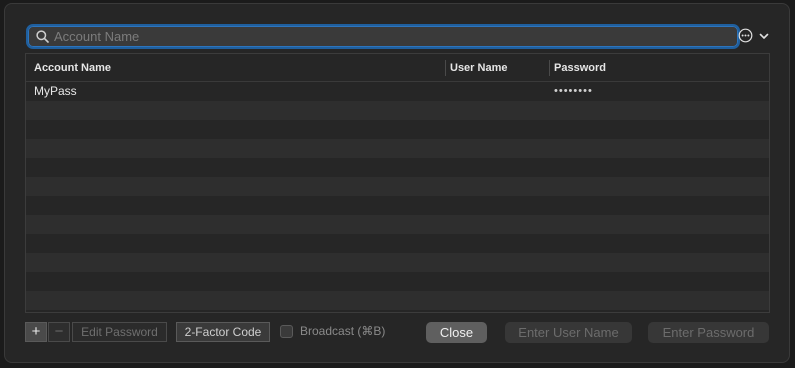  What do you see at coordinates (568, 332) in the screenshot?
I see `enter-user-name-button: Enter User Name` at bounding box center [568, 332].